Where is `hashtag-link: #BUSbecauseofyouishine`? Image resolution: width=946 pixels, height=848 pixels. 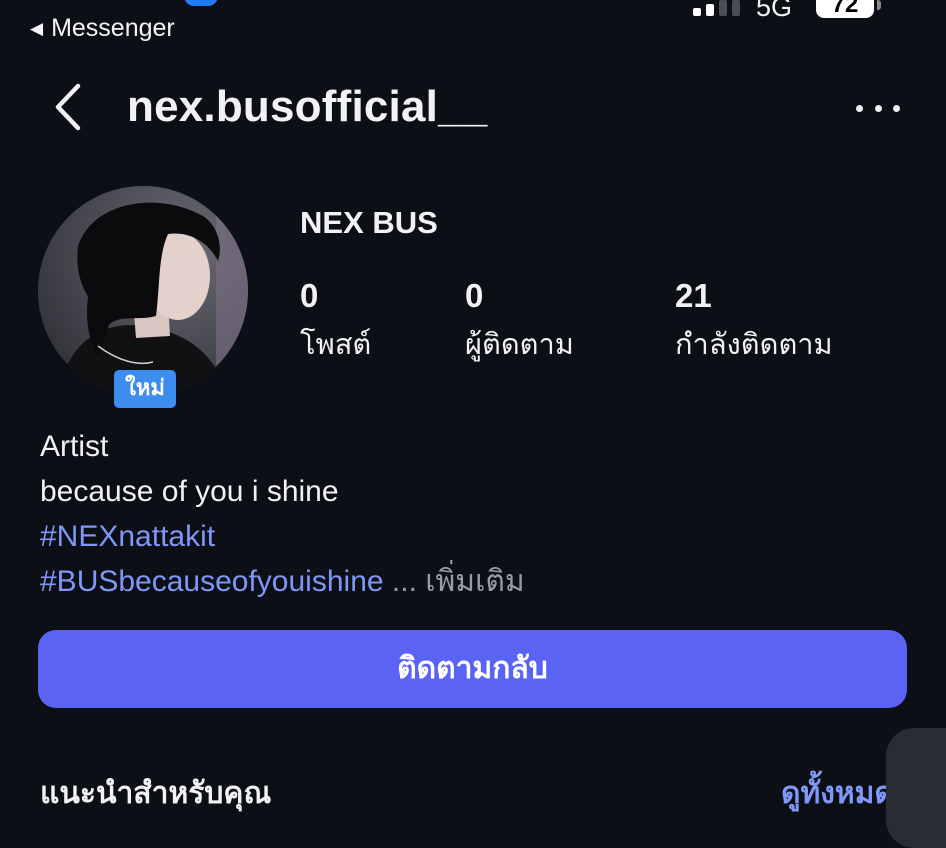 hashtag-link: #BUSbecauseofyouishine is located at coordinates (212, 581).